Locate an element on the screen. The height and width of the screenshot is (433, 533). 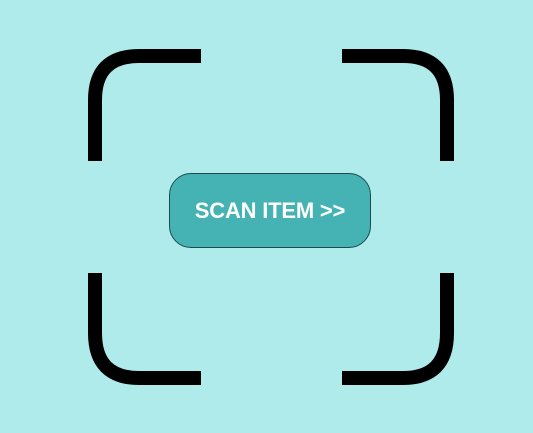
bottom-left-corner-icon is located at coordinates (144, 329).